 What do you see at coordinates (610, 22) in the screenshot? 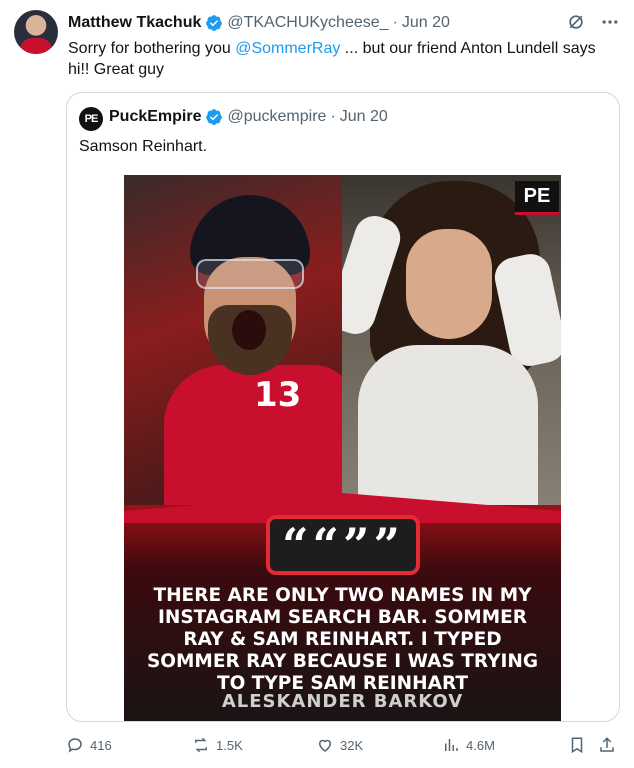
I see `more-options-icon` at bounding box center [610, 22].